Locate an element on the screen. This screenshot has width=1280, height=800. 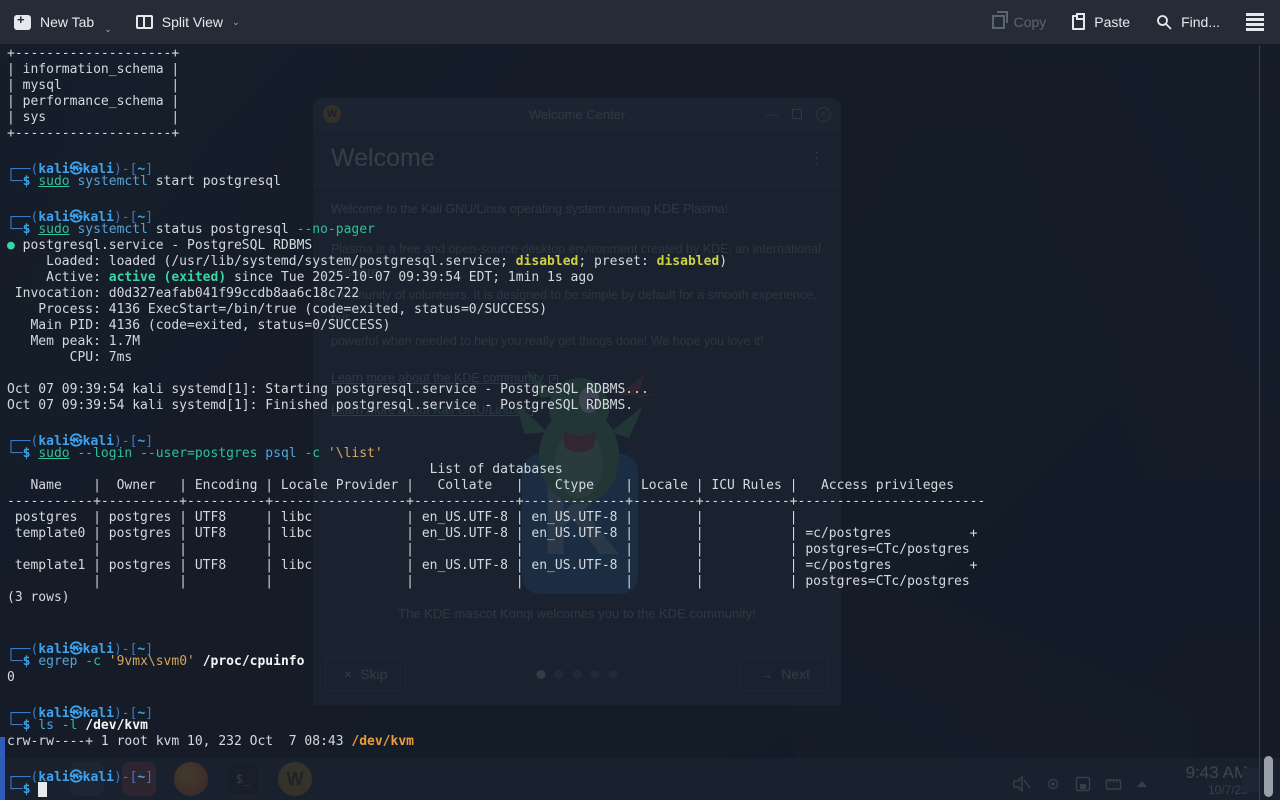
menu-hamburger-icon is located at coordinates (1255, 22).